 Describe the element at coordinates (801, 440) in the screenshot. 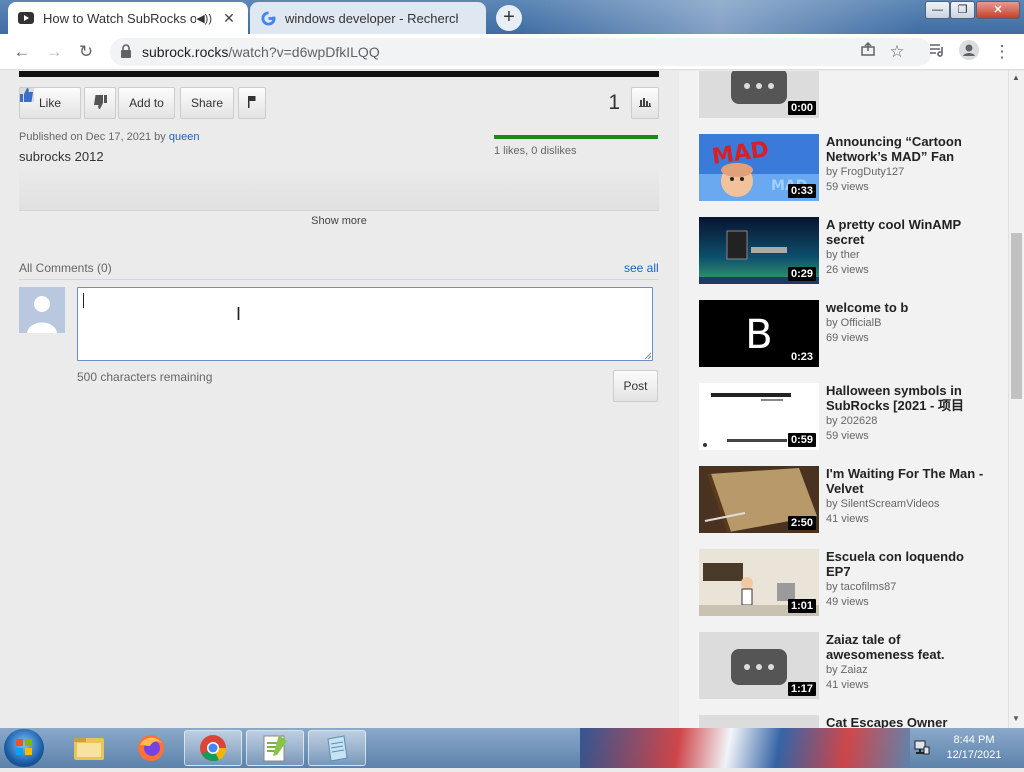

I see `video-duration: 0:59` at that location.